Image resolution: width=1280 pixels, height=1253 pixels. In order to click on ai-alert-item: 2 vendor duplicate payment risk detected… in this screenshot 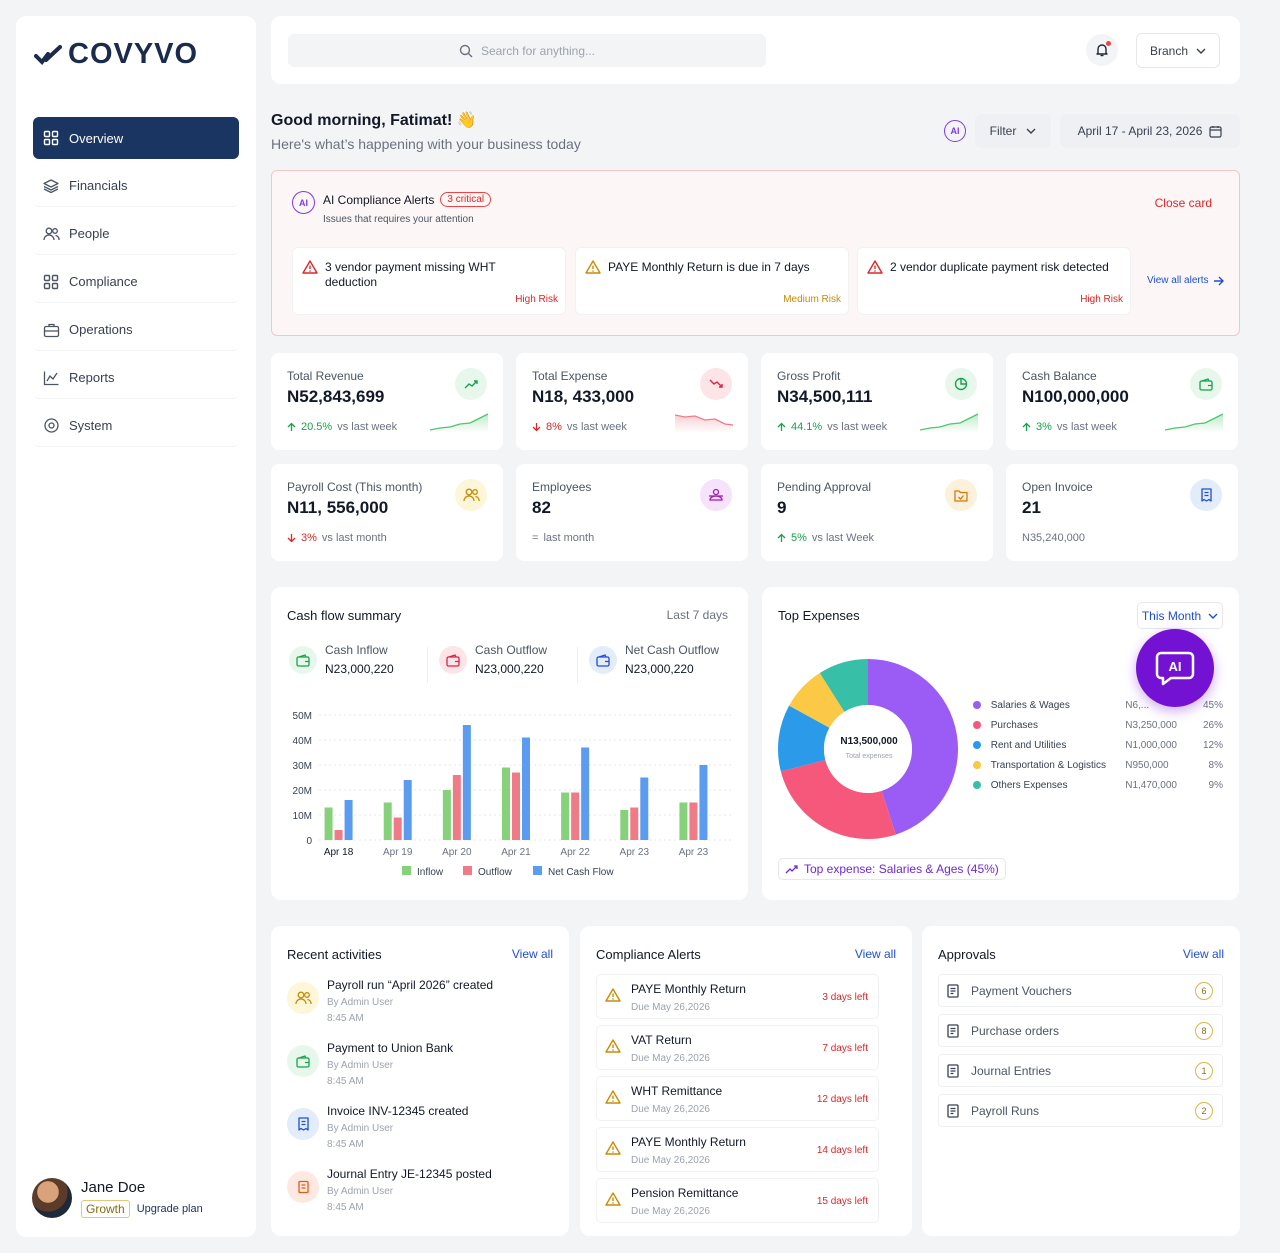, I will do `click(994, 281)`.